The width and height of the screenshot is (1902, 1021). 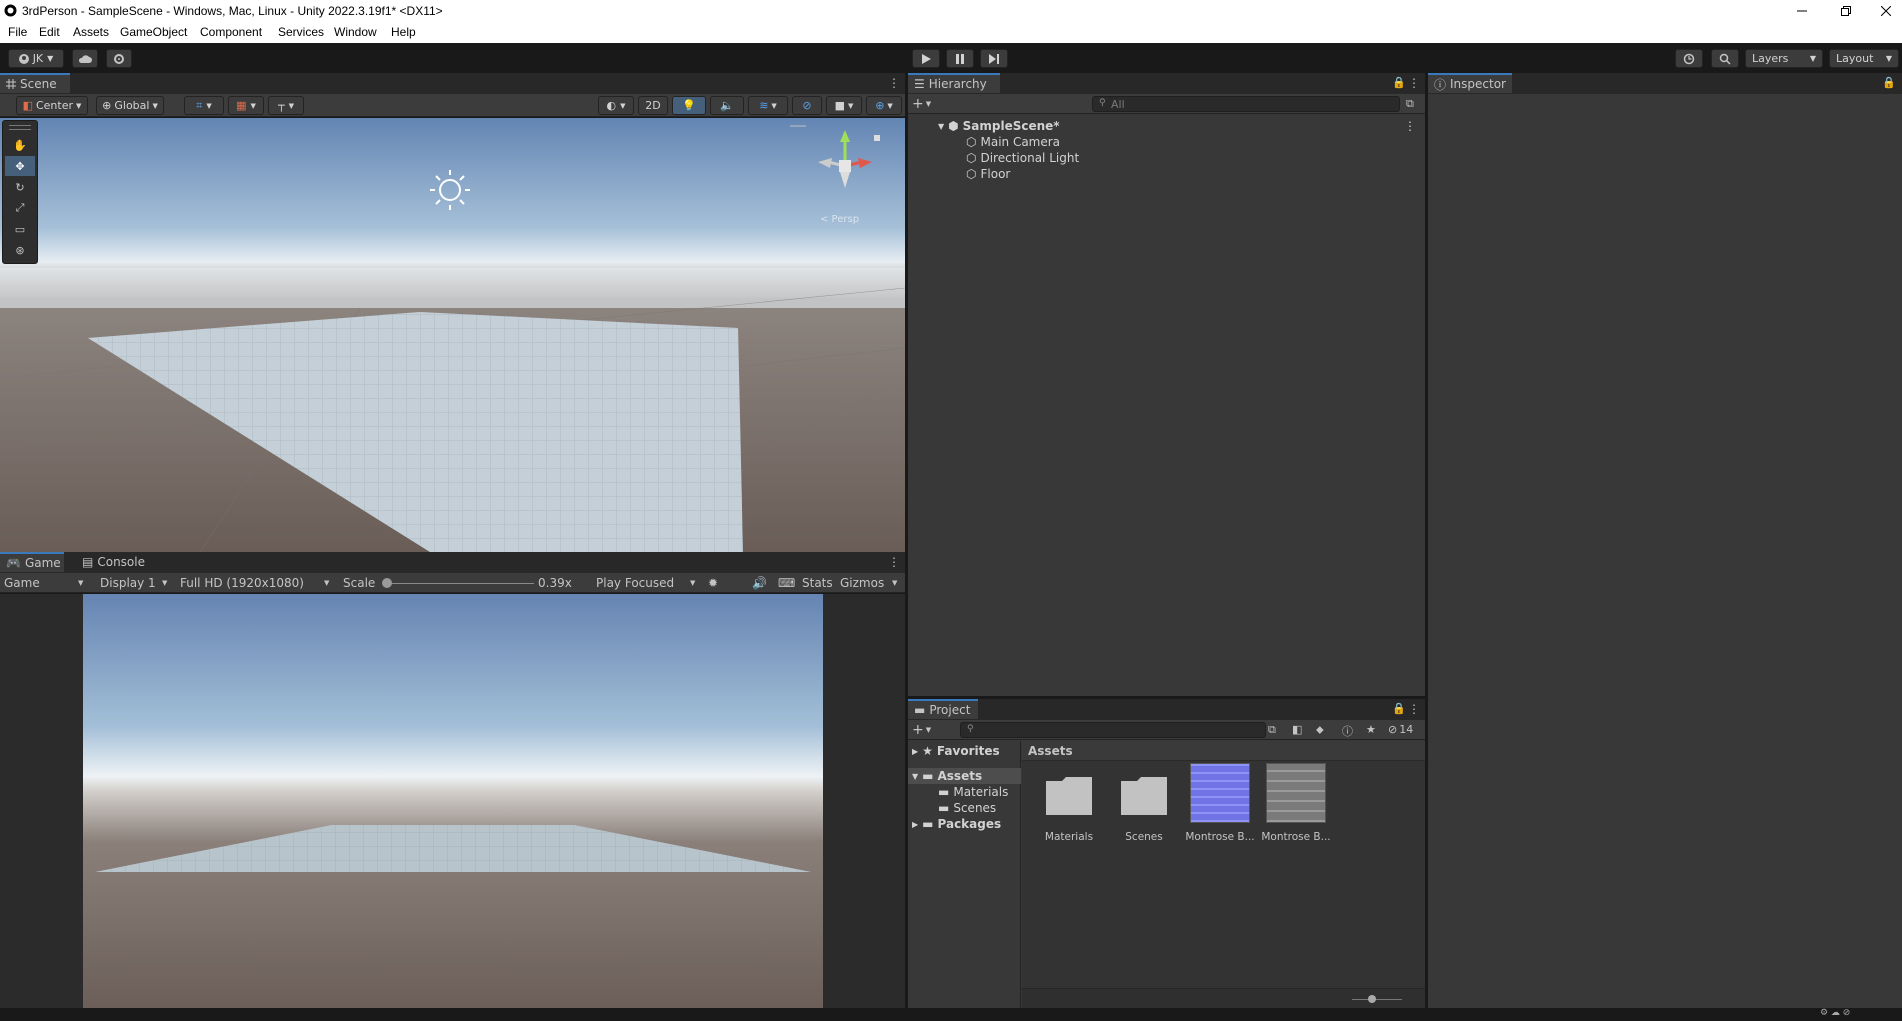 I want to click on rotate-tool: ↻, so click(x=20, y=187).